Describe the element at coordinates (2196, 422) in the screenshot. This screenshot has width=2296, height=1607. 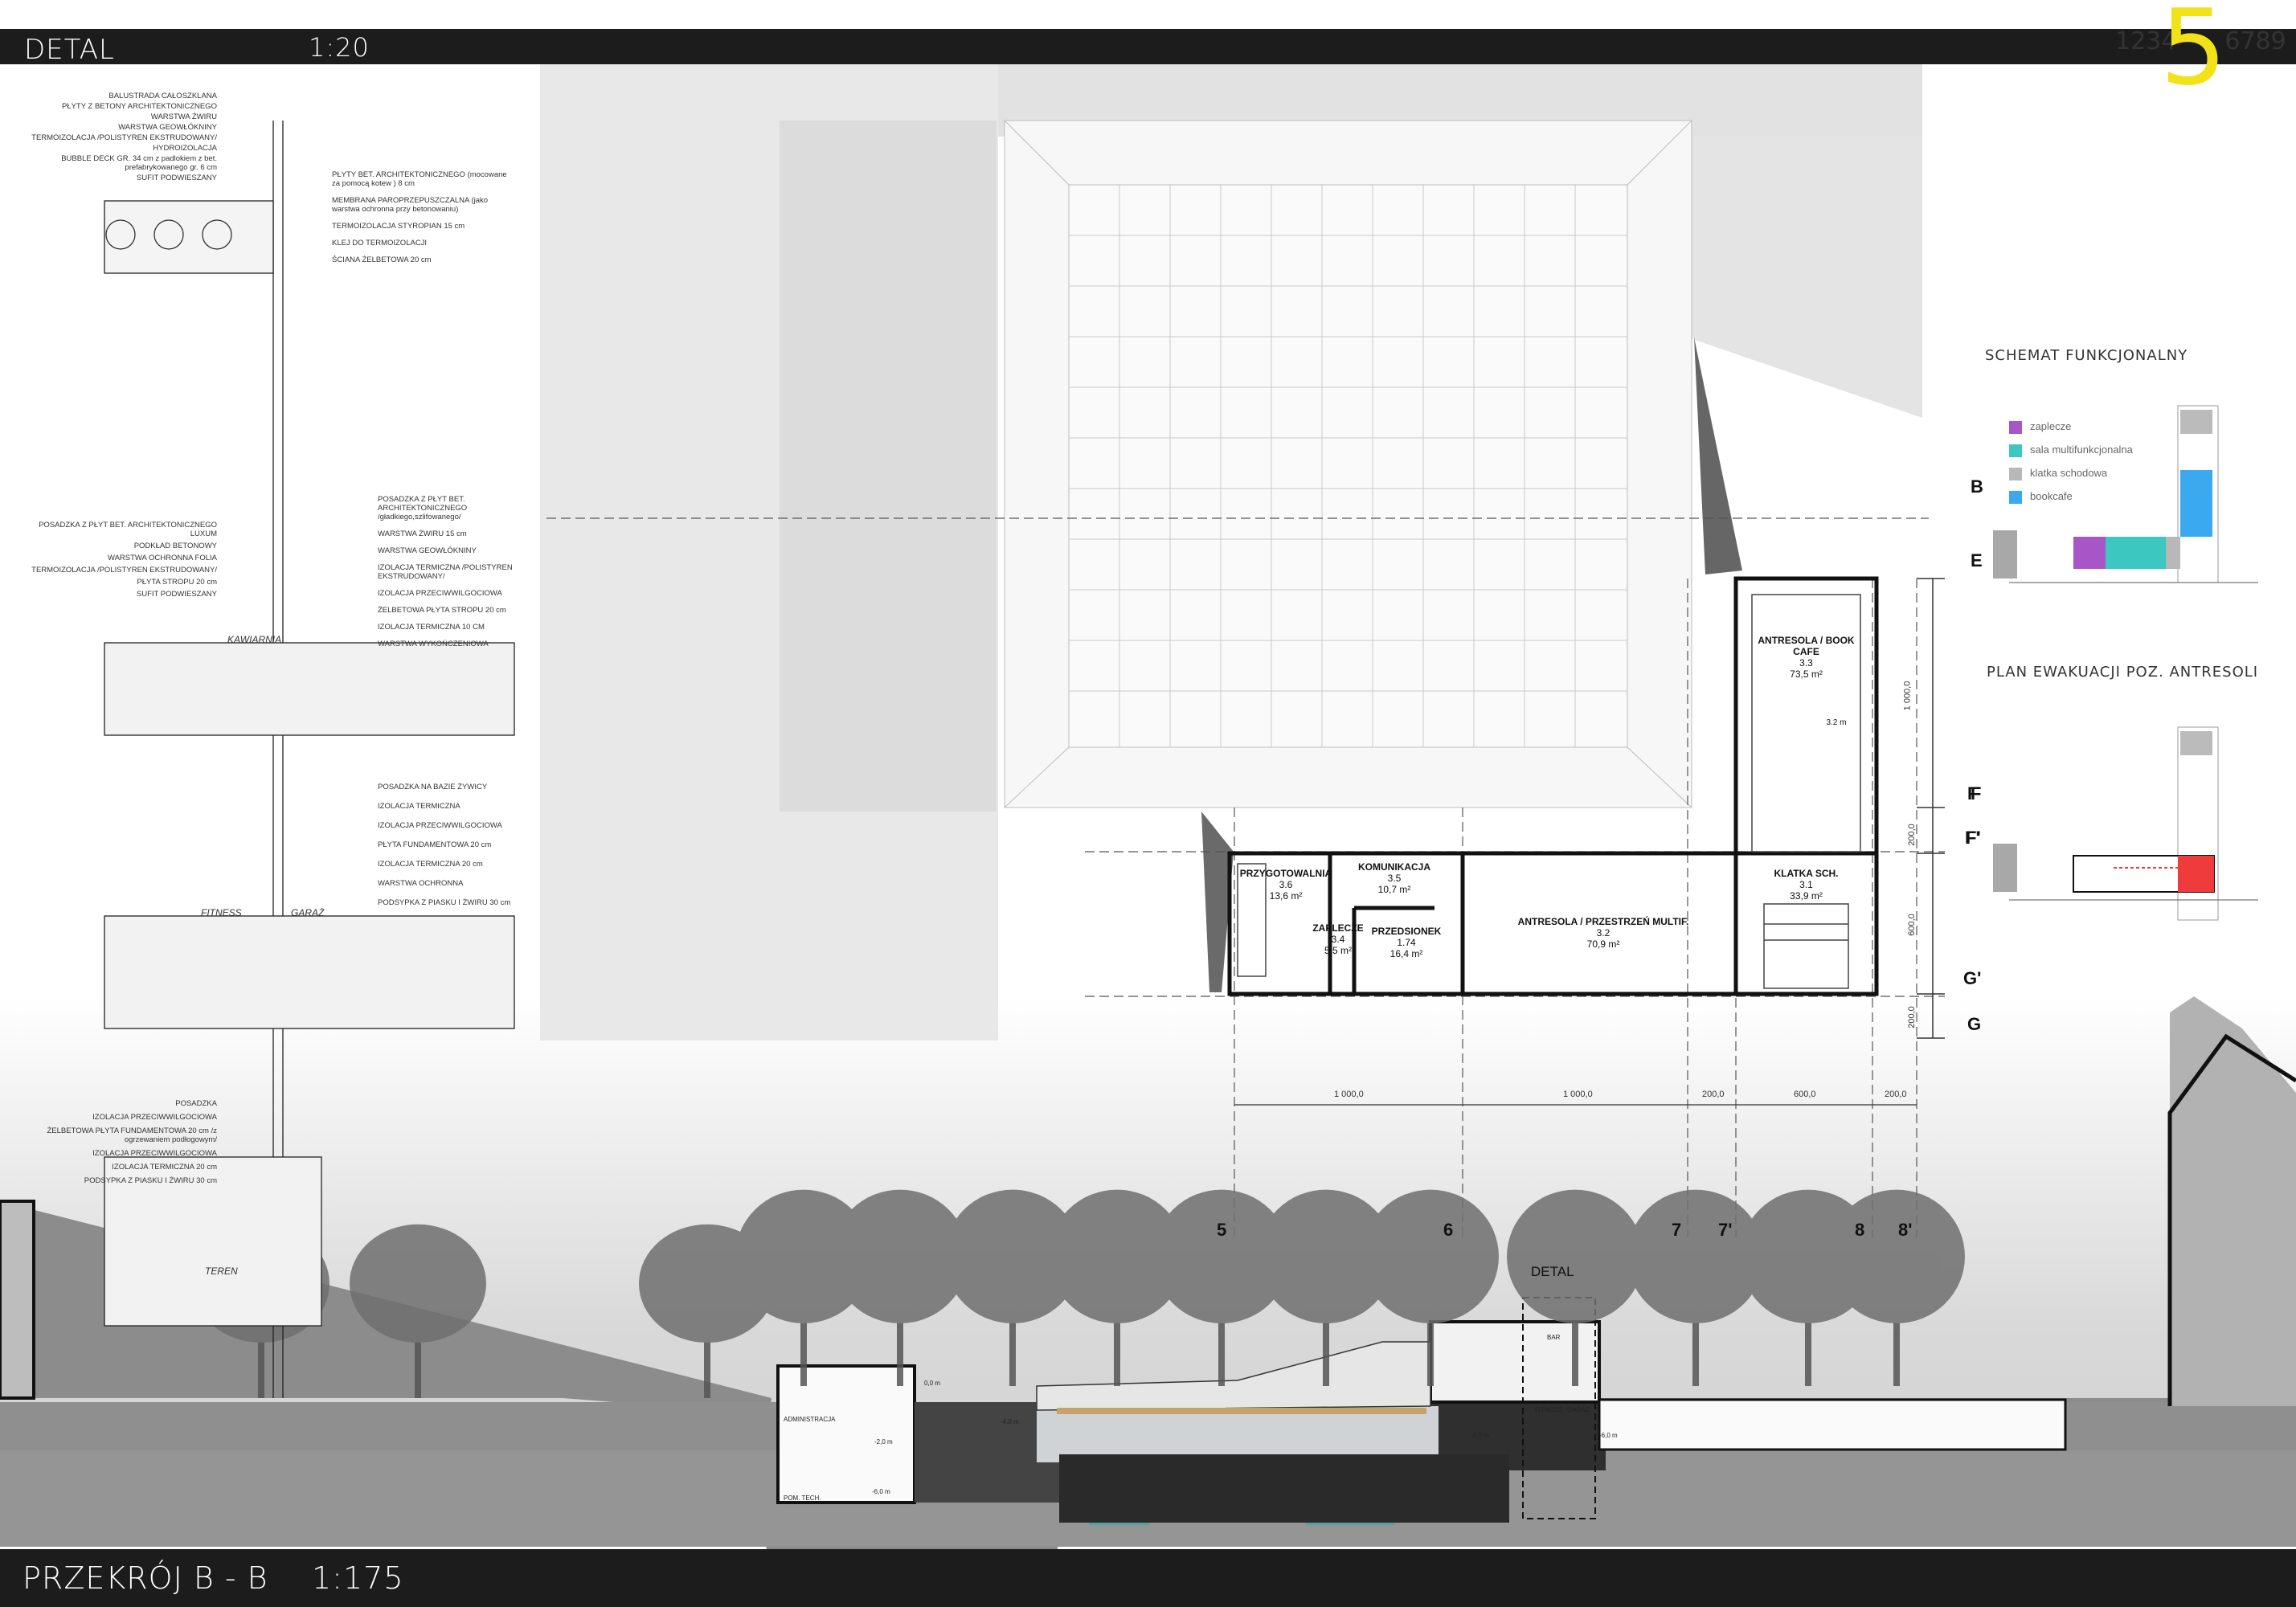
I see `schemat-gray-top` at that location.